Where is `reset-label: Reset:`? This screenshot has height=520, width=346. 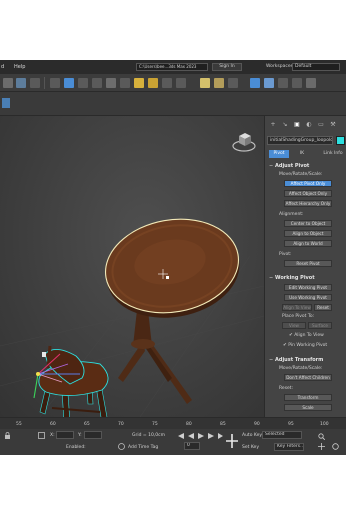
reset-label: Reset: is located at coordinates (286, 388).